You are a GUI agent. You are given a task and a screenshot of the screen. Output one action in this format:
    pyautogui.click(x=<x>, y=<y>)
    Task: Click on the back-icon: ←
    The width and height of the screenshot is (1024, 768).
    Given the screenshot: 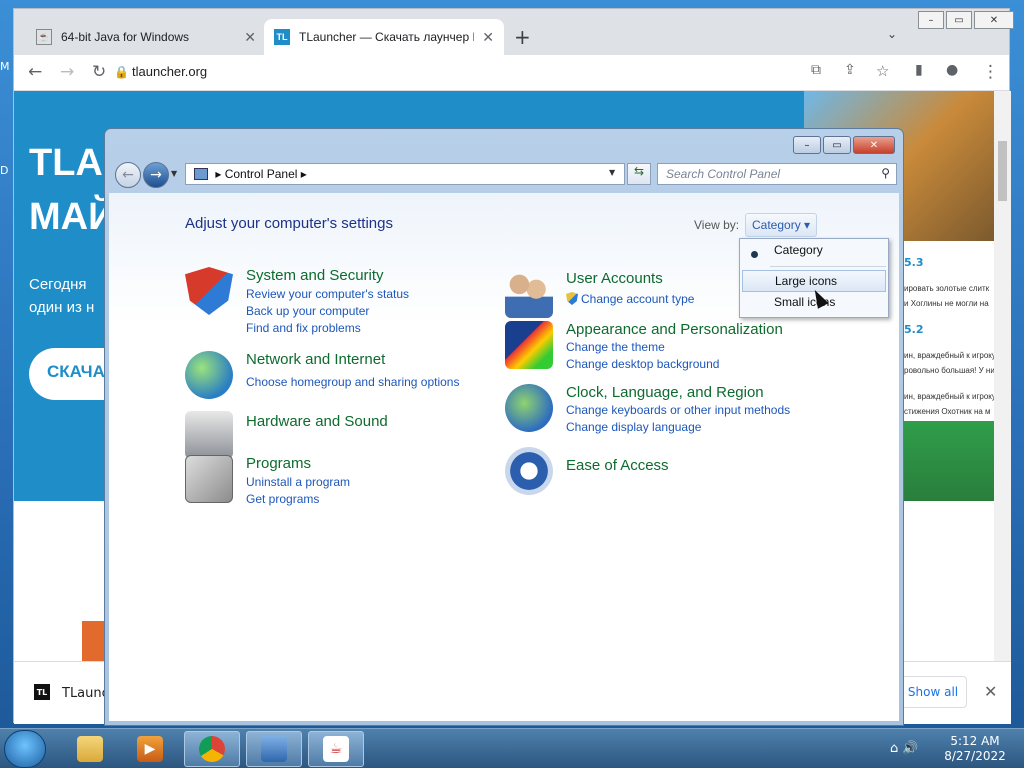 What is the action you would take?
    pyautogui.click(x=35, y=72)
    